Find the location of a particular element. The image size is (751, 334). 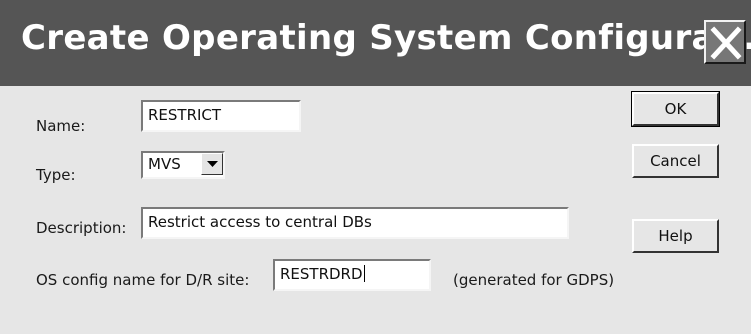

close-icon is located at coordinates (726, 43).